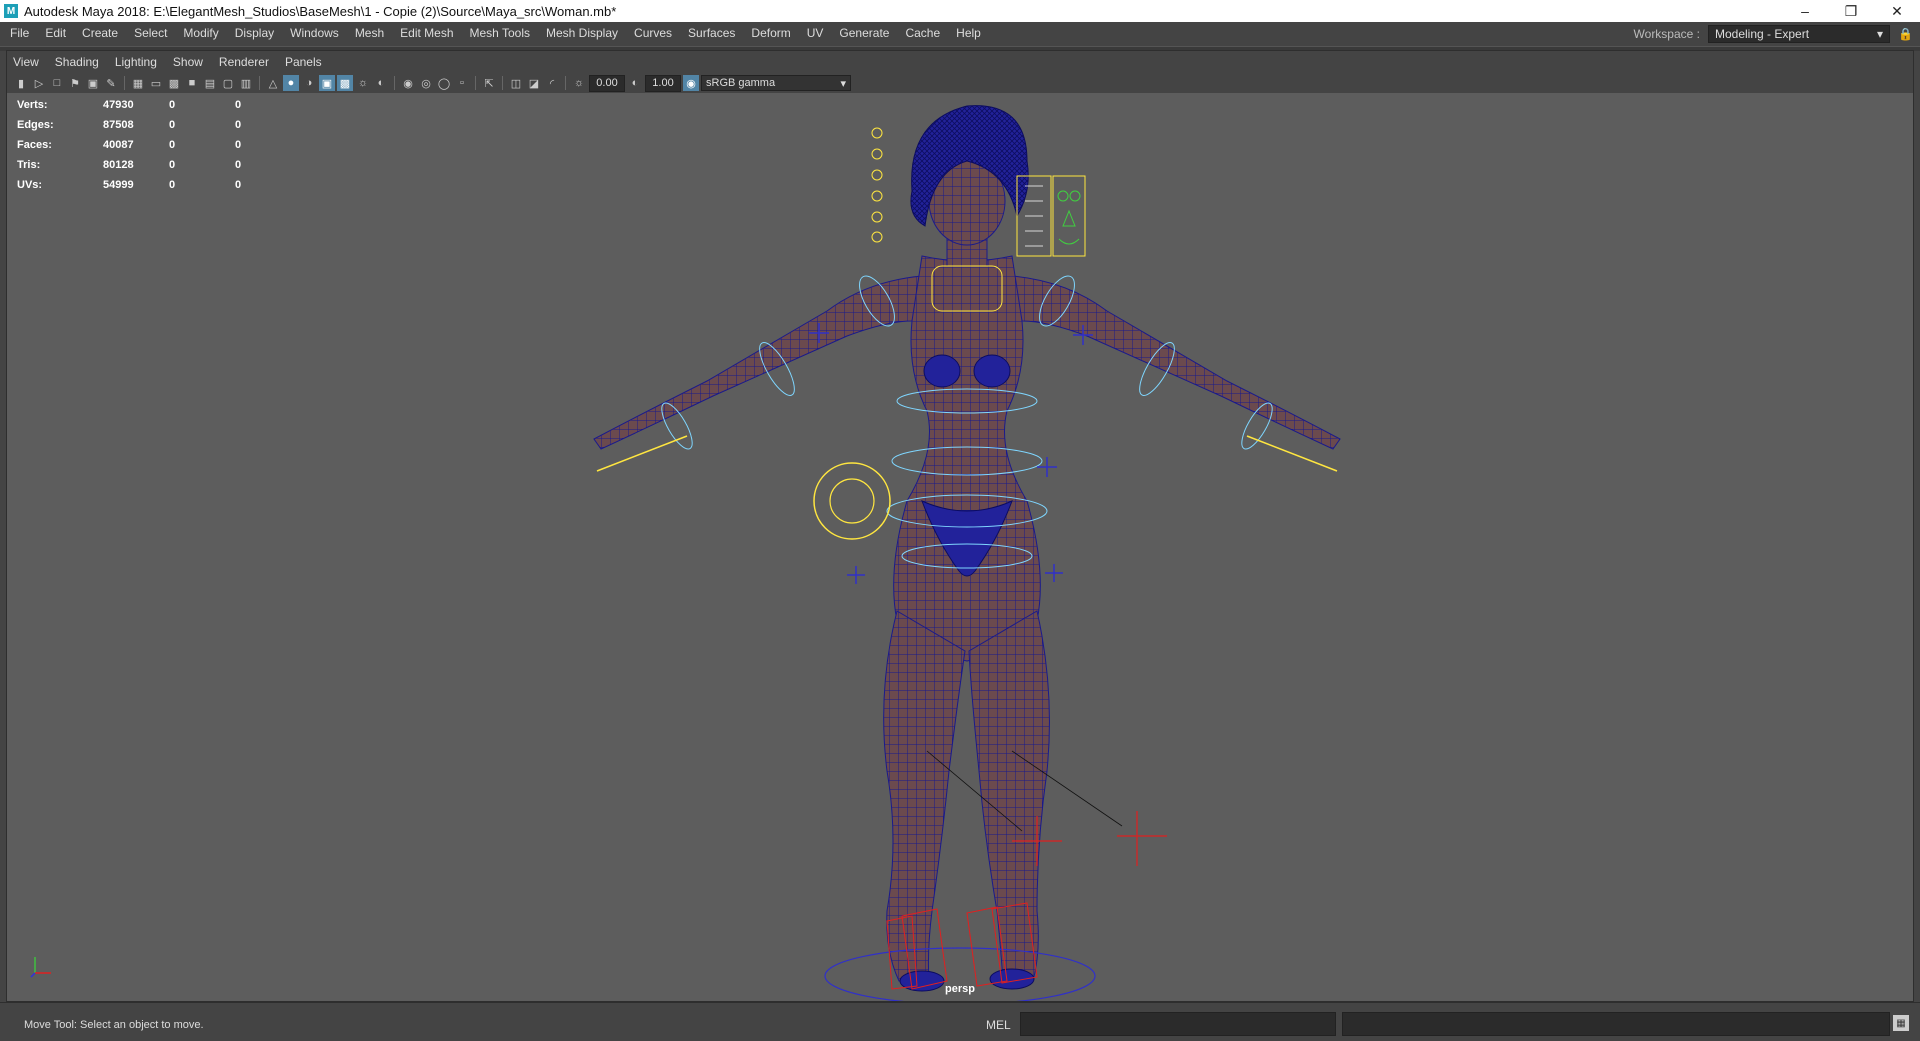 This screenshot has width=1920, height=1041. What do you see at coordinates (345, 83) in the screenshot?
I see `textured-icon: ▩` at bounding box center [345, 83].